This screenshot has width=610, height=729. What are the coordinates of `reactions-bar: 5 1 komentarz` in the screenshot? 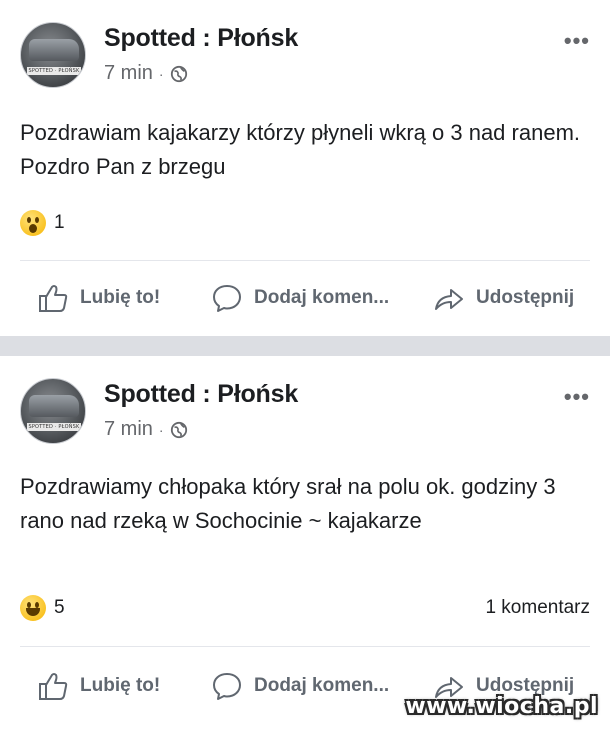 It's located at (305, 608).